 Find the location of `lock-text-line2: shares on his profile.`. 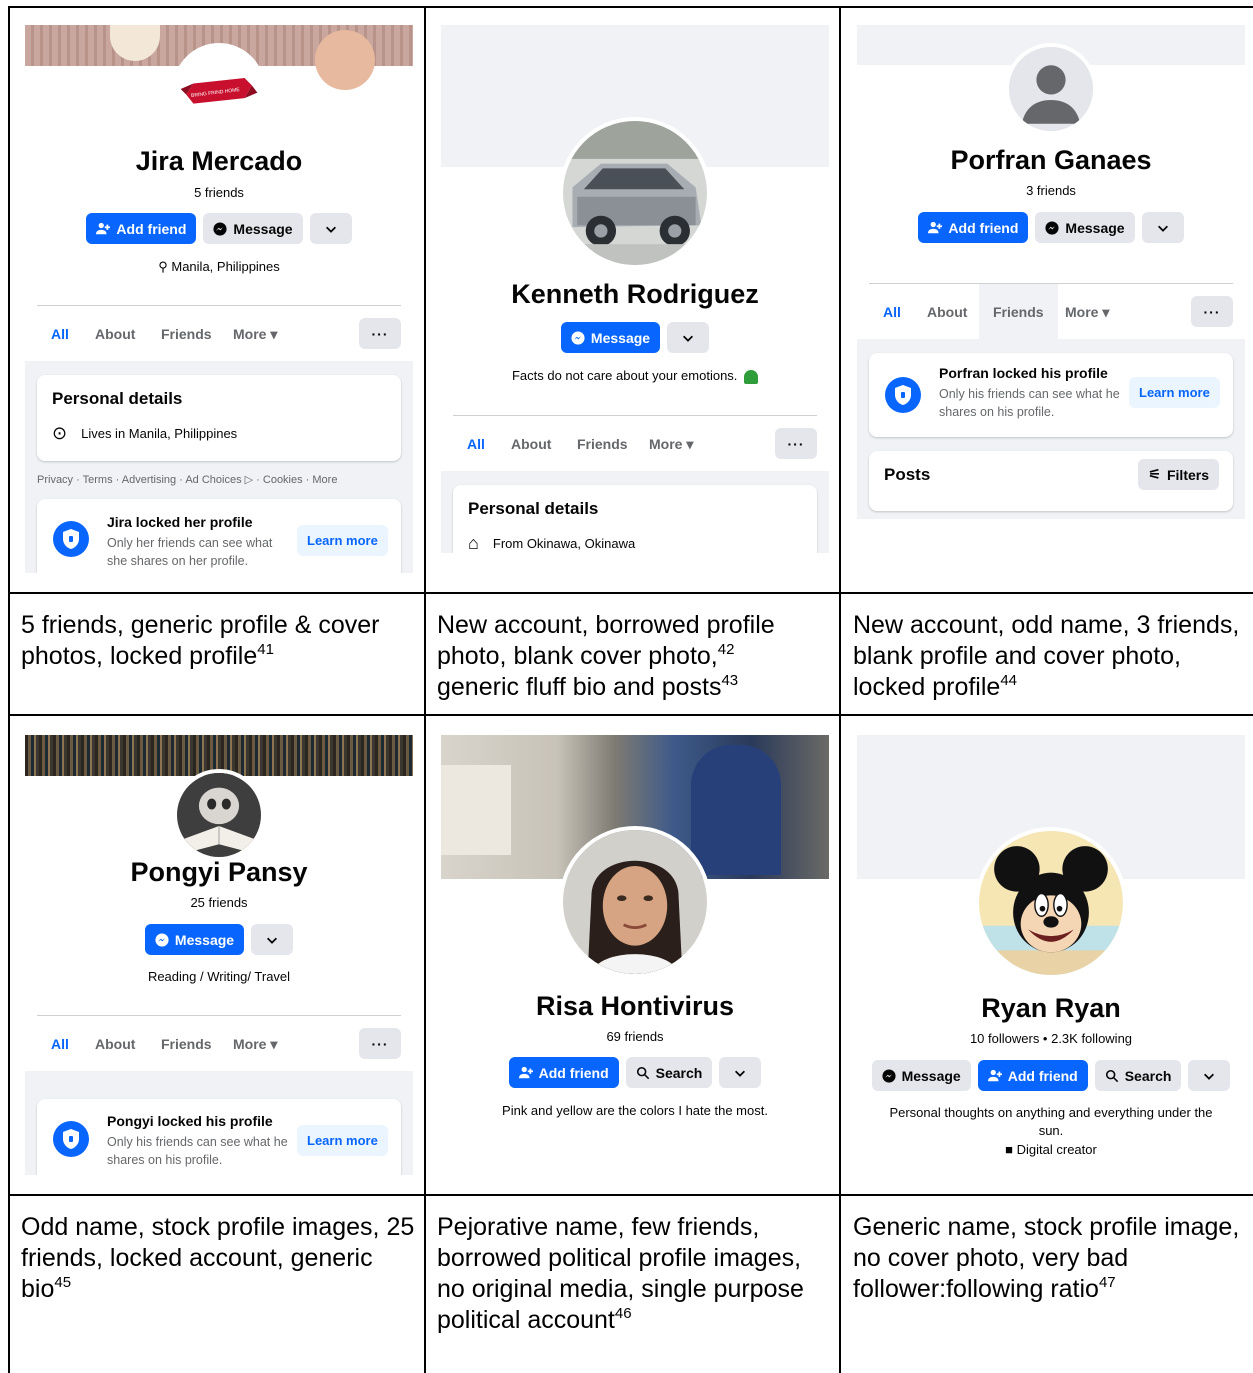

lock-text-line2: shares on his profile. is located at coordinates (165, 1160).